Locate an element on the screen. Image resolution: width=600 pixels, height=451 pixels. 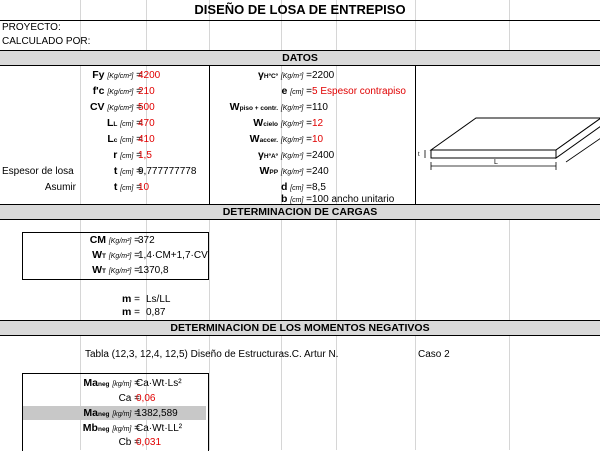
slab-drawing: L t is located at coordinates (509, 143).